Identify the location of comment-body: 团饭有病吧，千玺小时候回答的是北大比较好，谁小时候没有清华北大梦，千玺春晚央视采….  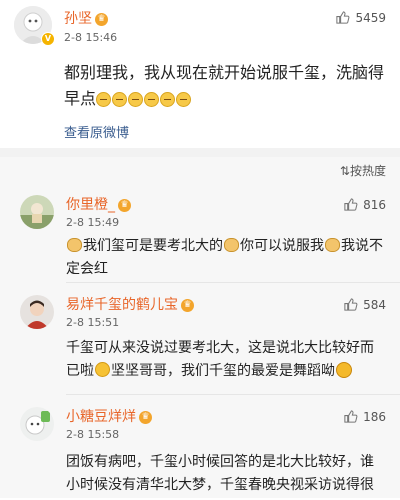
(220, 473).